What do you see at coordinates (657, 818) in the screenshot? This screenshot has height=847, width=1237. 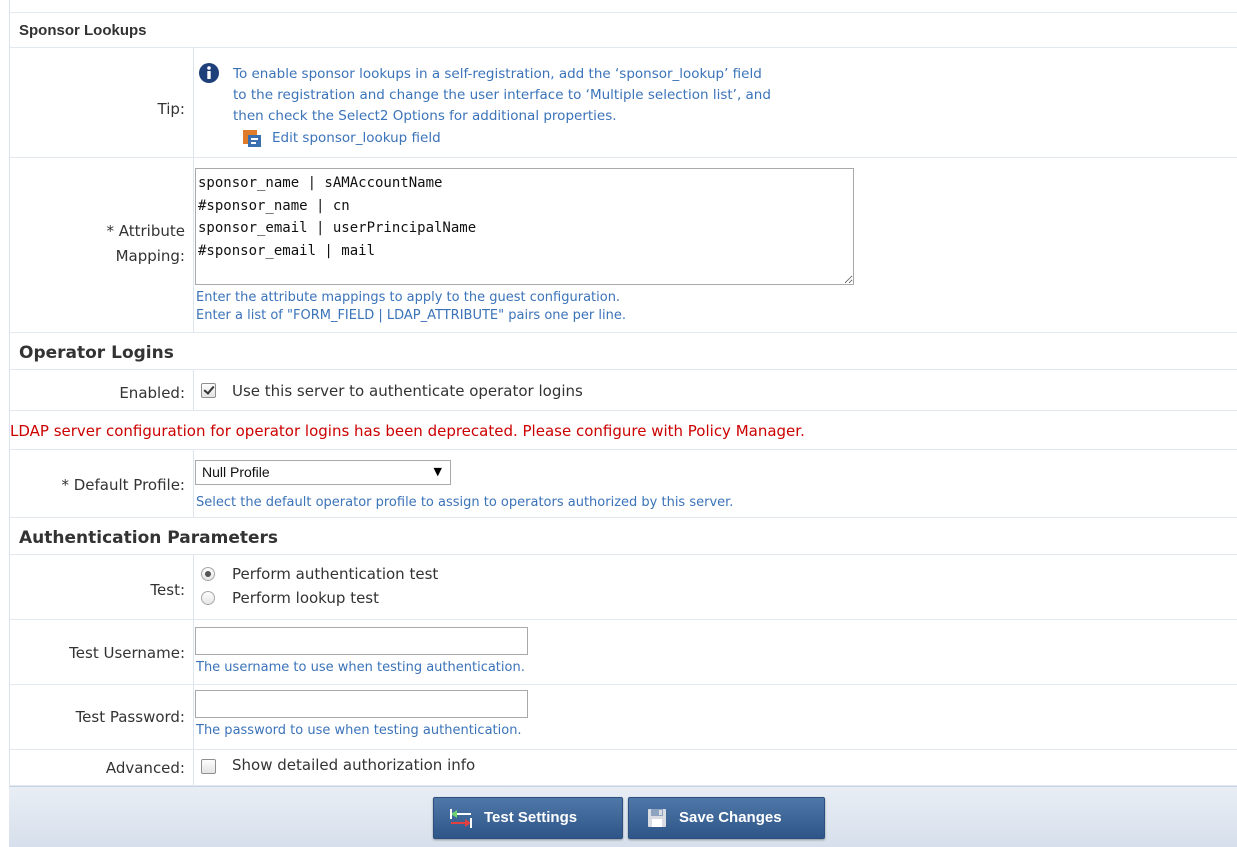 I see `save-icon` at bounding box center [657, 818].